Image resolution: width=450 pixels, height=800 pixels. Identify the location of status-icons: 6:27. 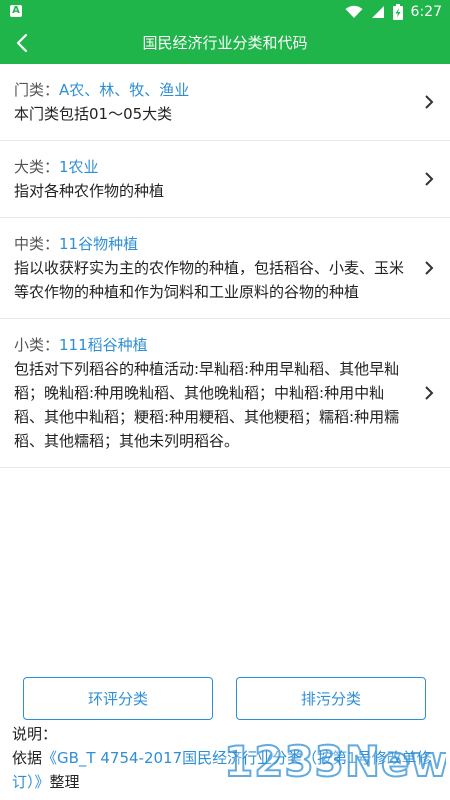
(389, 11).